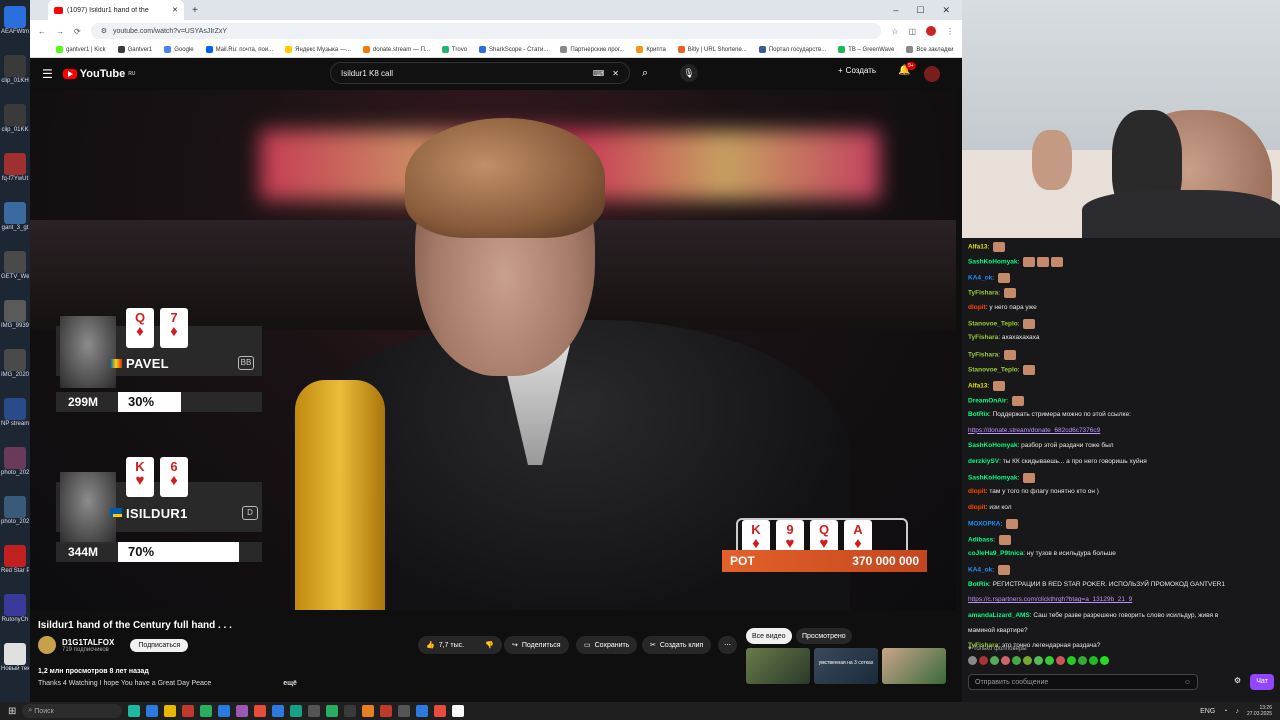 Image resolution: width=1280 pixels, height=720 pixels. What do you see at coordinates (929, 49) in the screenshot?
I see `bookmark-item: Все закладки` at bounding box center [929, 49].